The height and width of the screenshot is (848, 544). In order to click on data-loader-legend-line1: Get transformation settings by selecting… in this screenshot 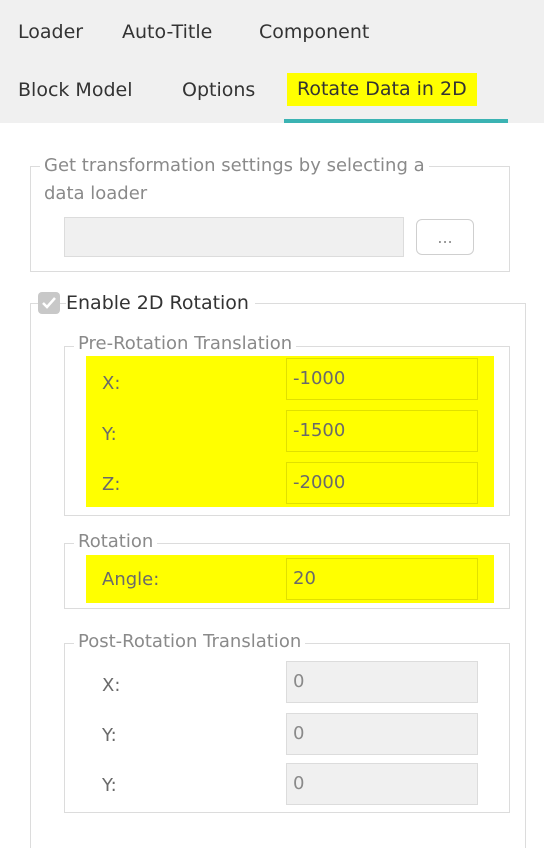, I will do `click(234, 166)`.